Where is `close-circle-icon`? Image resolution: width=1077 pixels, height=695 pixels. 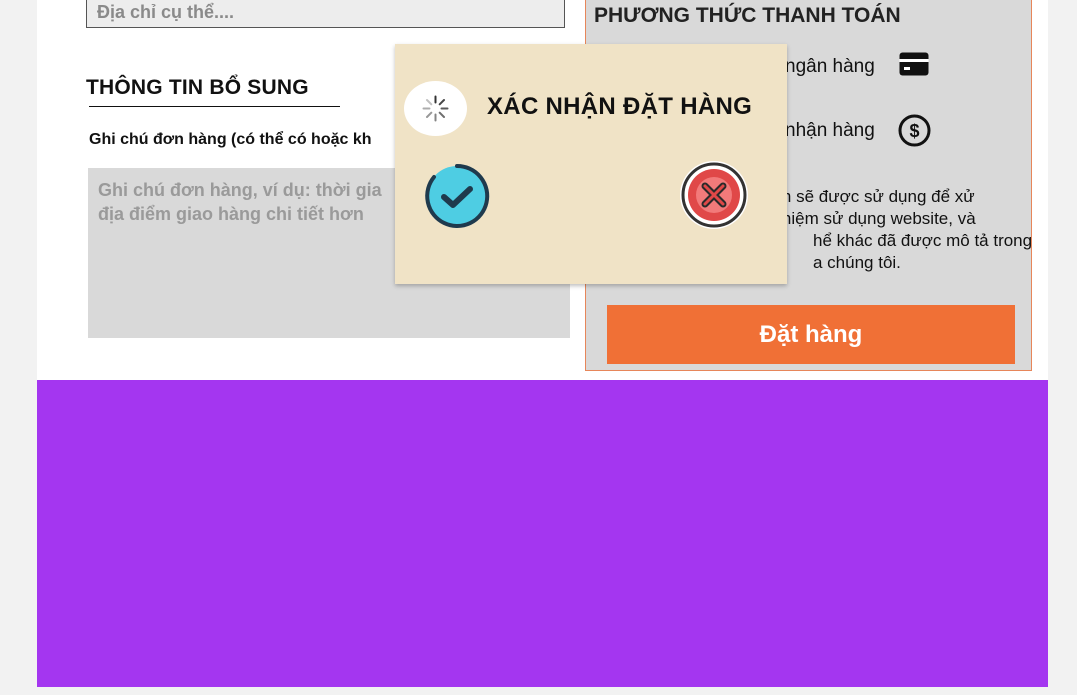 close-circle-icon is located at coordinates (714, 195).